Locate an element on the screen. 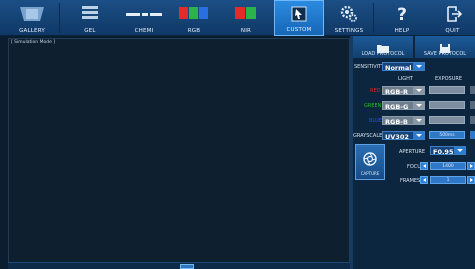 Image resolution: width=475 pixels, height=269 pixels. sensitivity-select: Normal is located at coordinates (403, 67).